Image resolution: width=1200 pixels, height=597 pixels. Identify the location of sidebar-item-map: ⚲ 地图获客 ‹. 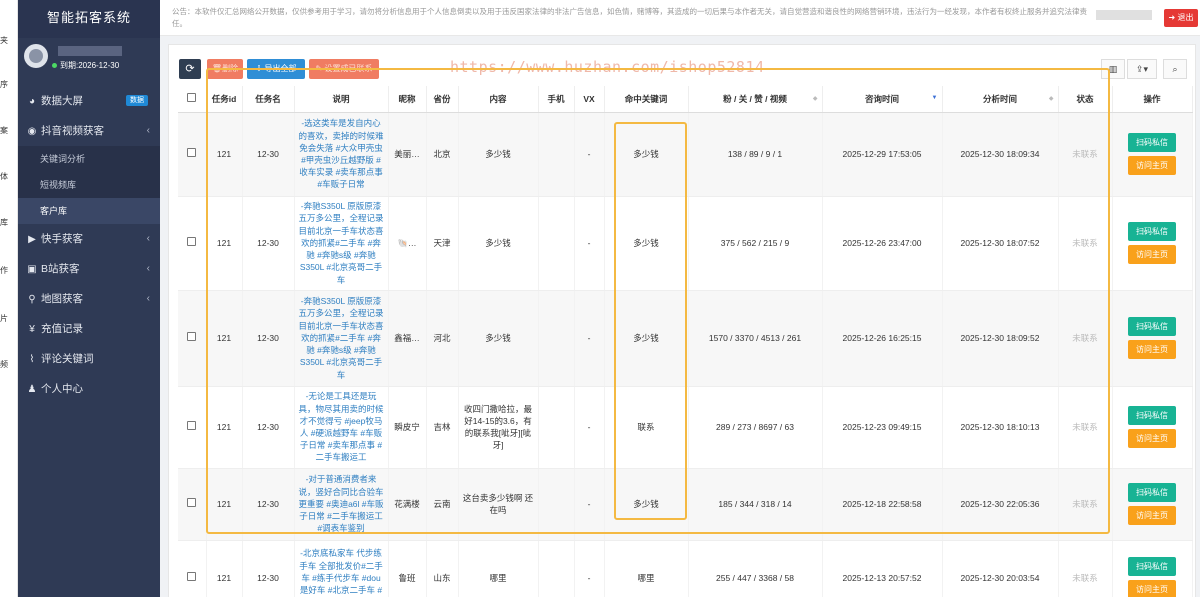
(89, 299).